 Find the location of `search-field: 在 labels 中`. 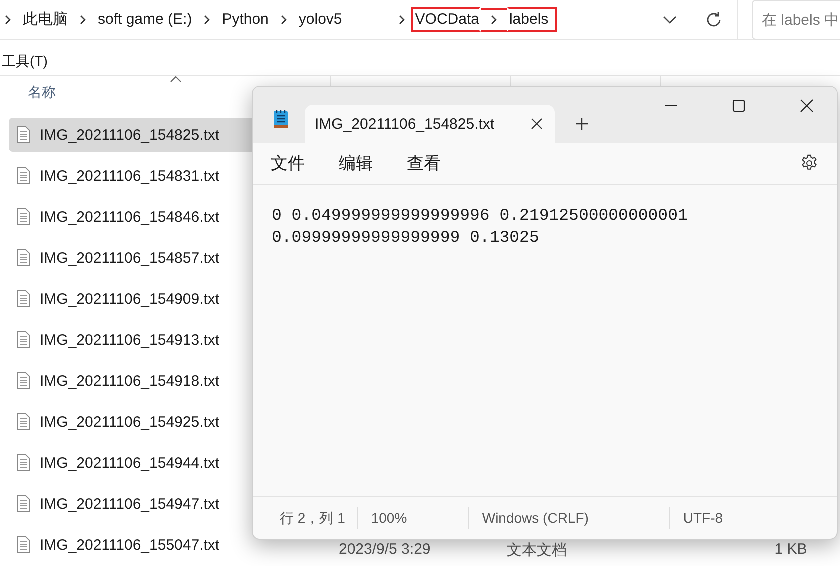

search-field: 在 labels 中 is located at coordinates (796, 20).